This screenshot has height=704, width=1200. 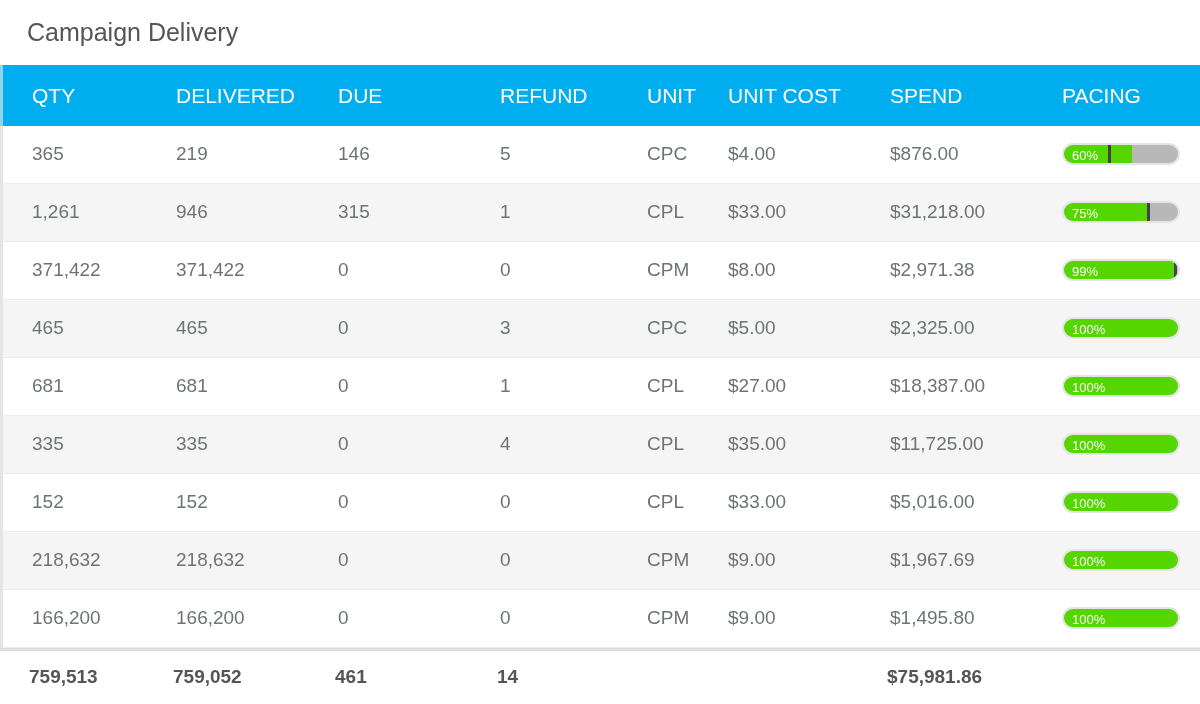 I want to click on column-header: UNIT COST, so click(x=785, y=95).